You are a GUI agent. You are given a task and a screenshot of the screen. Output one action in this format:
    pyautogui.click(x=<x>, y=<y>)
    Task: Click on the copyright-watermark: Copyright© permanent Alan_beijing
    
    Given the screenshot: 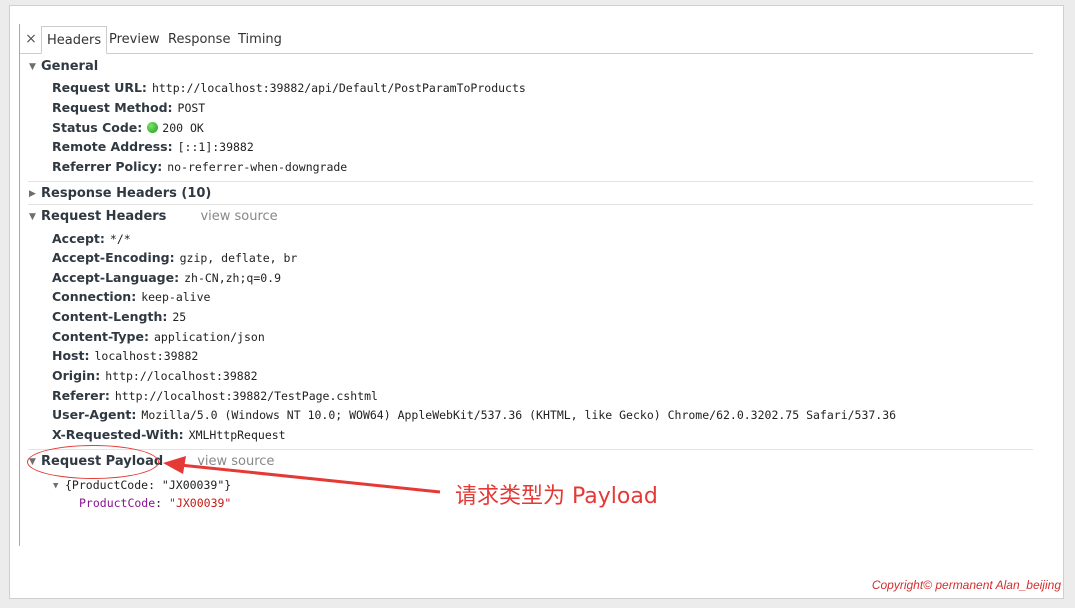 What is the action you would take?
    pyautogui.click(x=966, y=585)
    